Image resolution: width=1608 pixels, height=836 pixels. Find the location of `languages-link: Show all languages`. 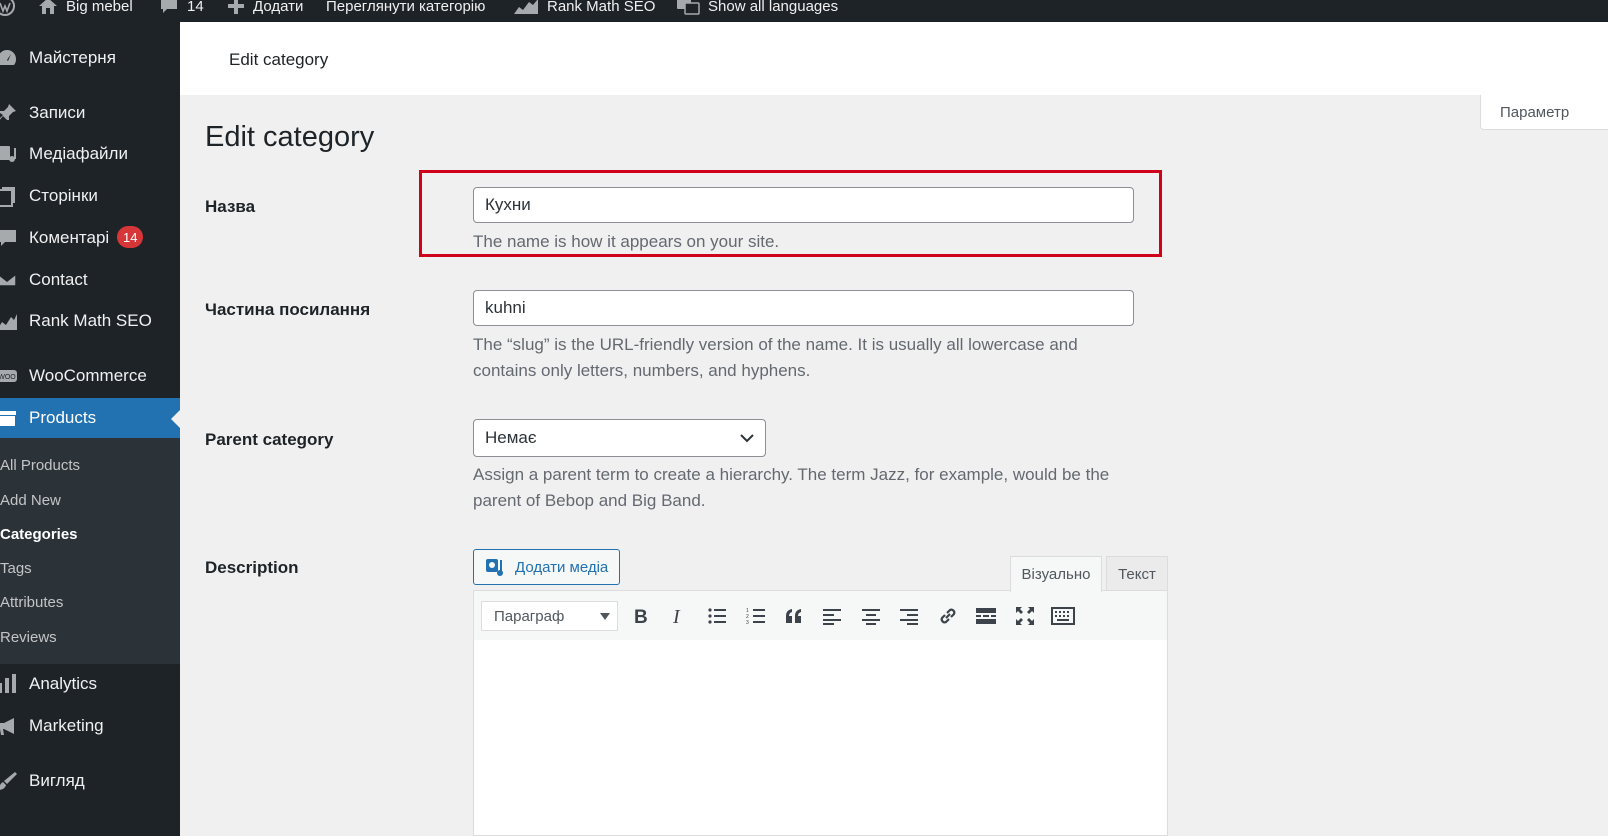

languages-link: Show all languages is located at coordinates (757, 8).